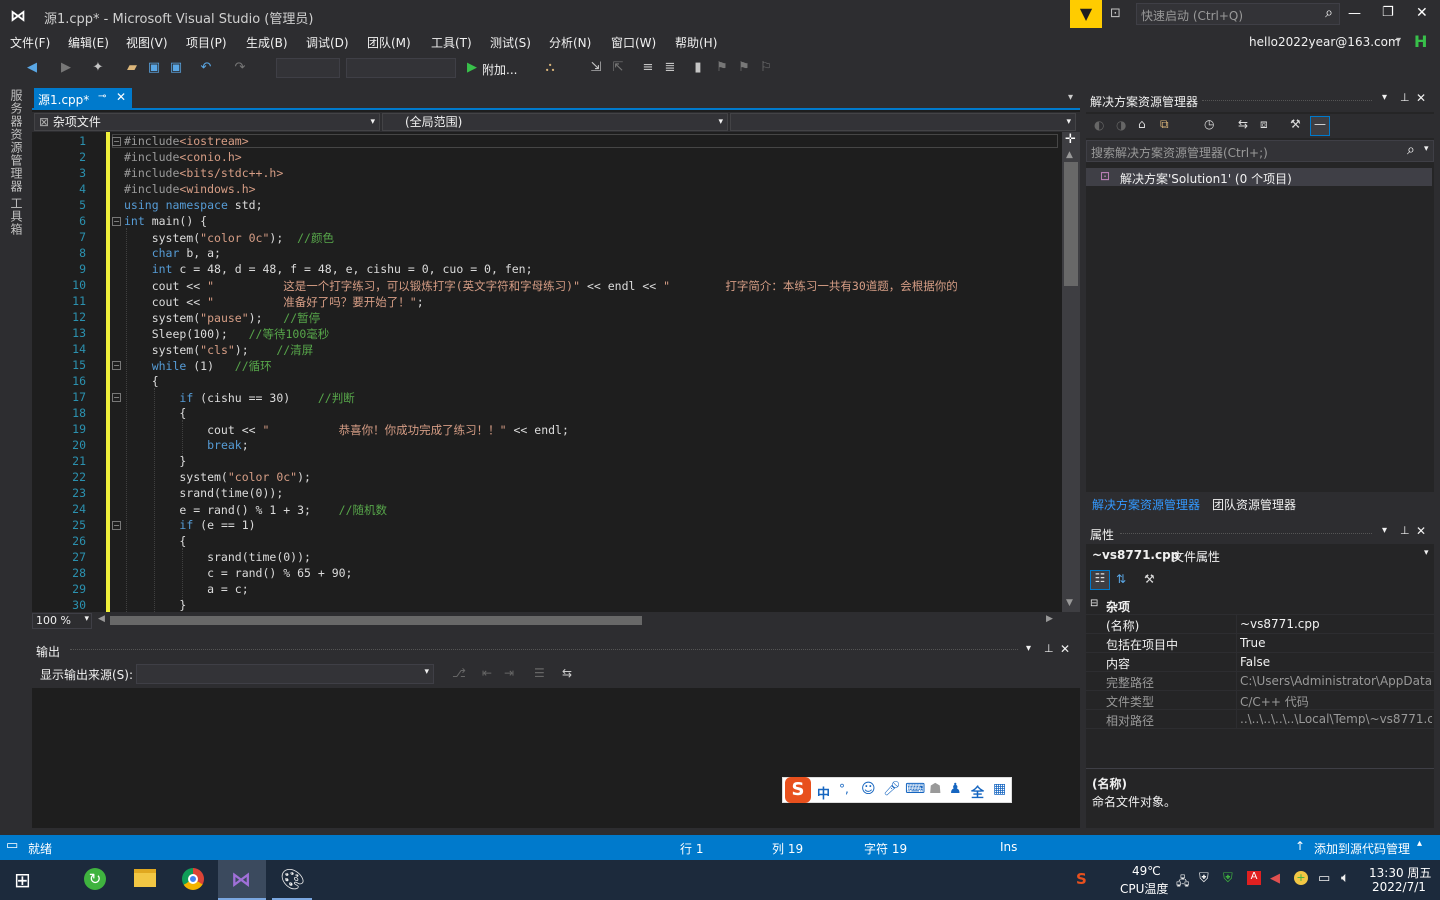 The width and height of the screenshot is (1440, 900). What do you see at coordinates (95, 879) in the screenshot?
I see `taskbar-app-360-icon: ↻` at bounding box center [95, 879].